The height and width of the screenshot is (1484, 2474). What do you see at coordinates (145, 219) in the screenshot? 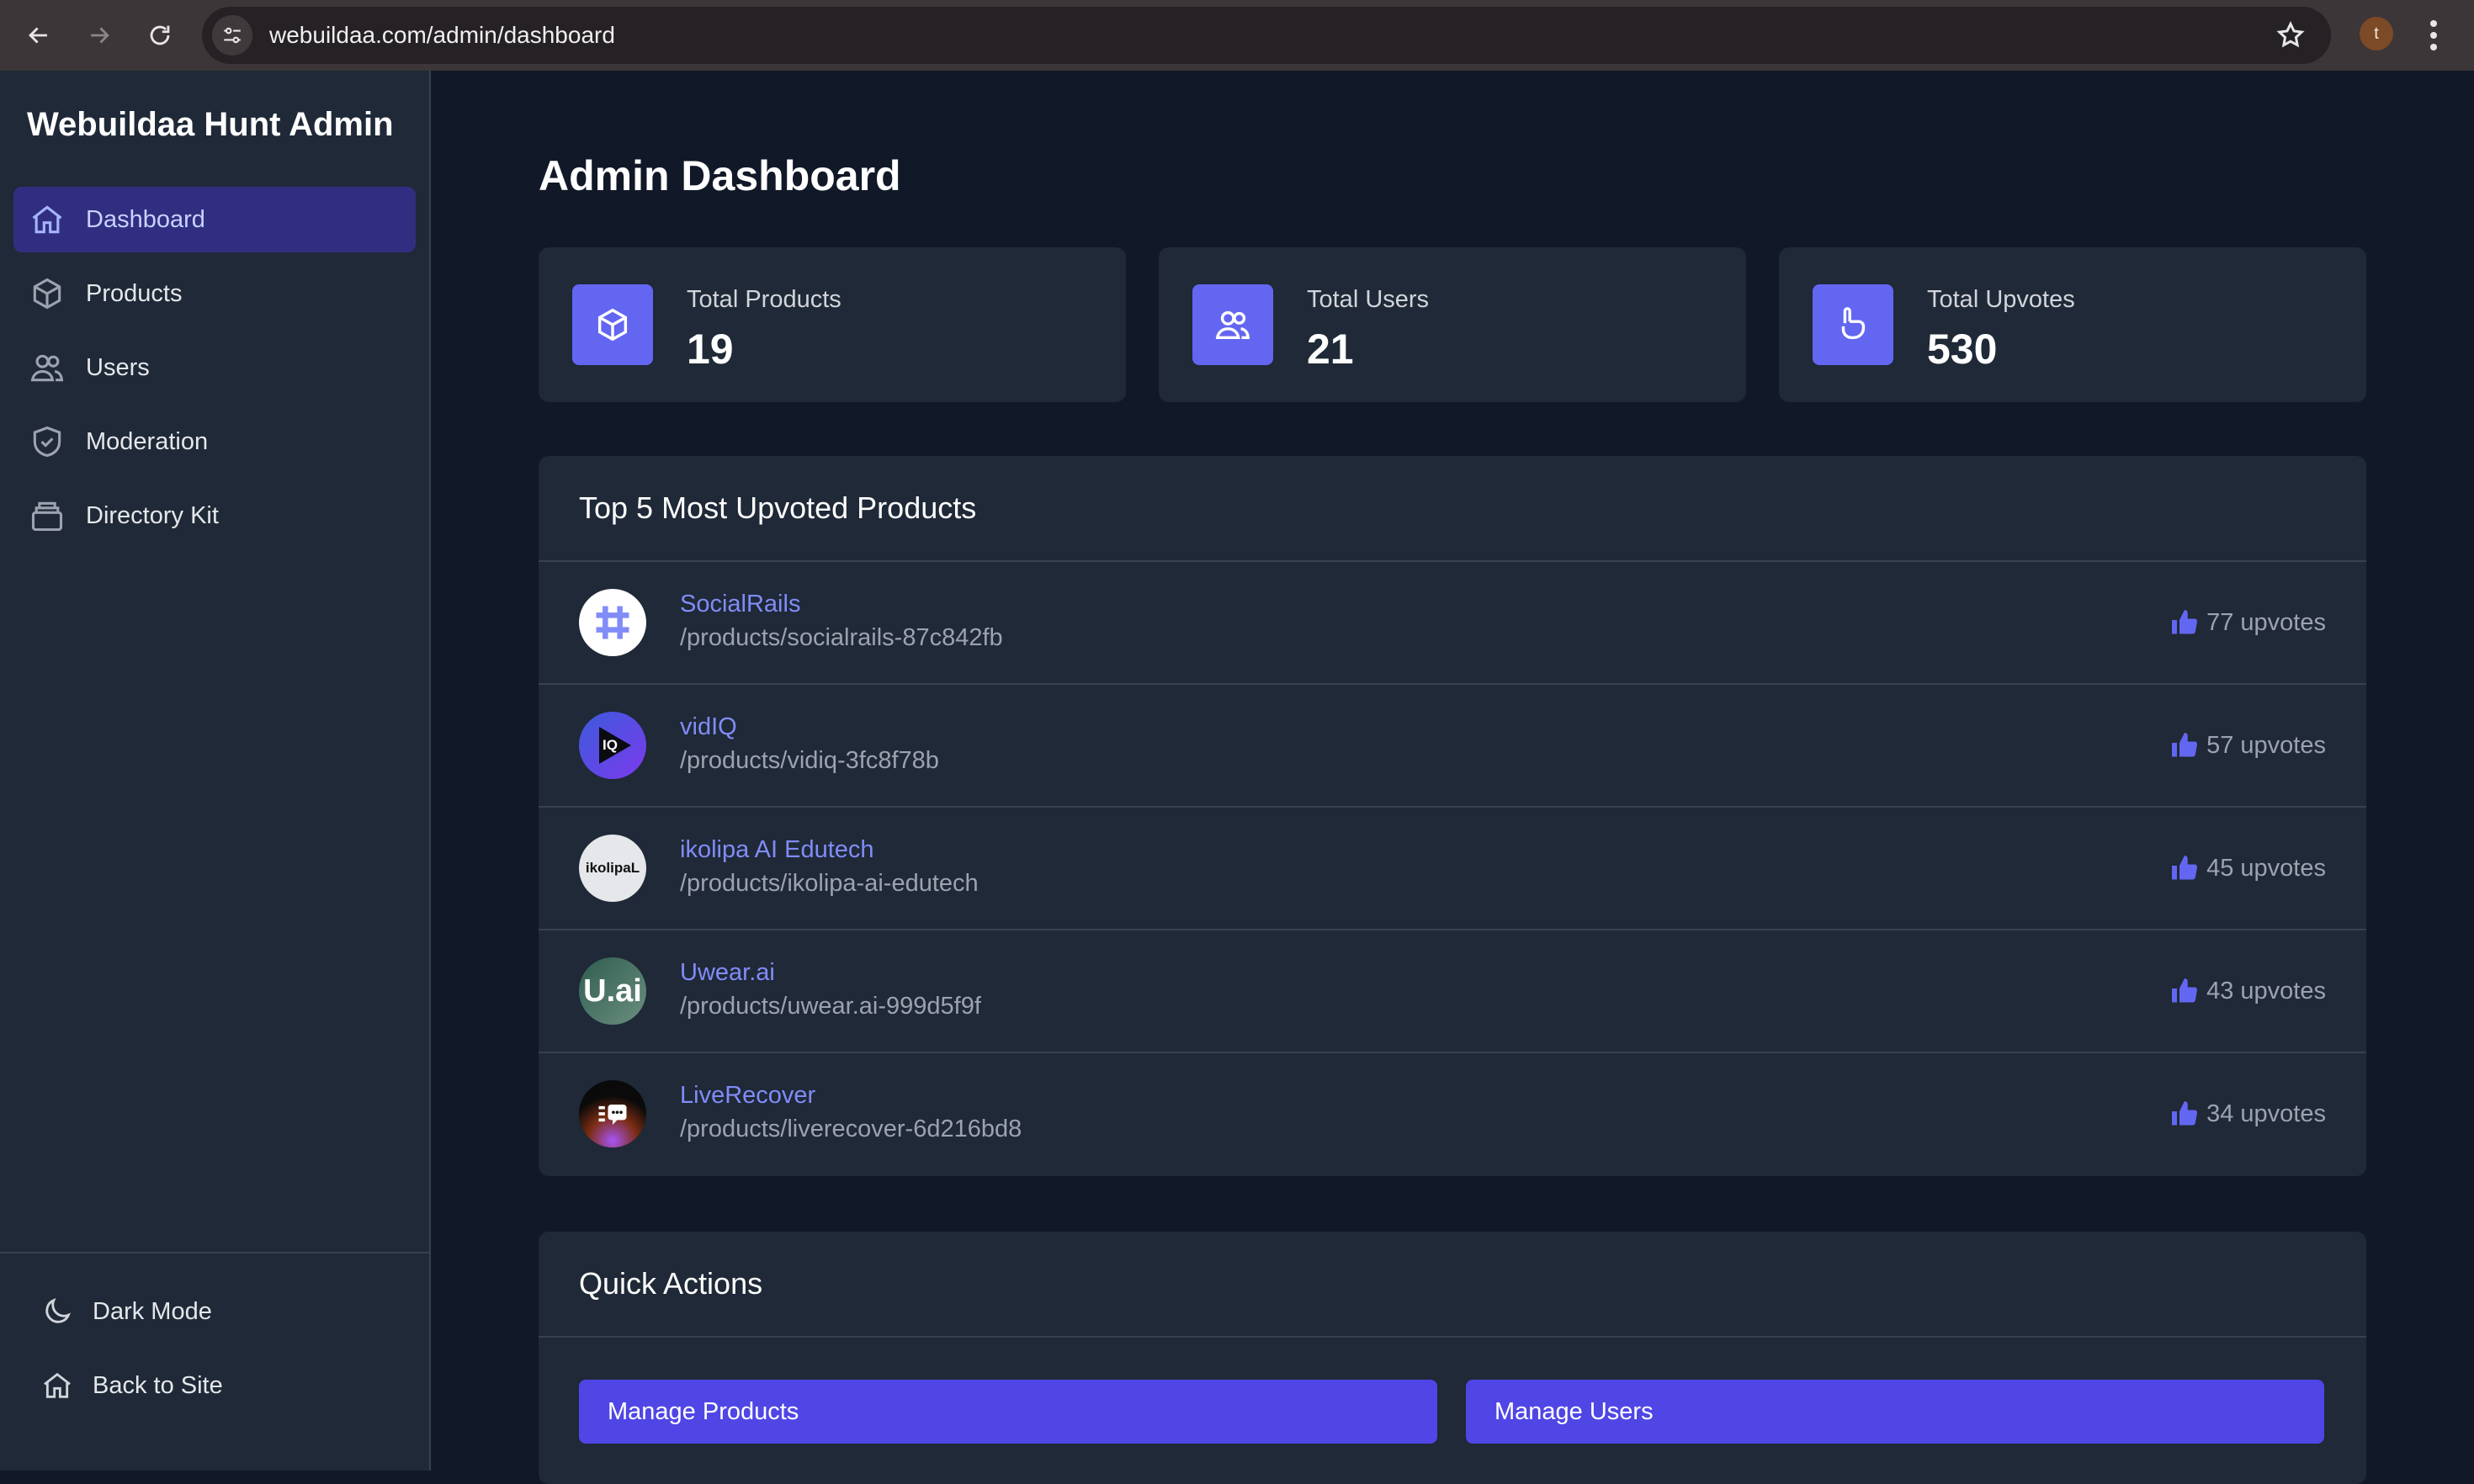
I see `sidebar-item-label: Dashboard` at bounding box center [145, 219].